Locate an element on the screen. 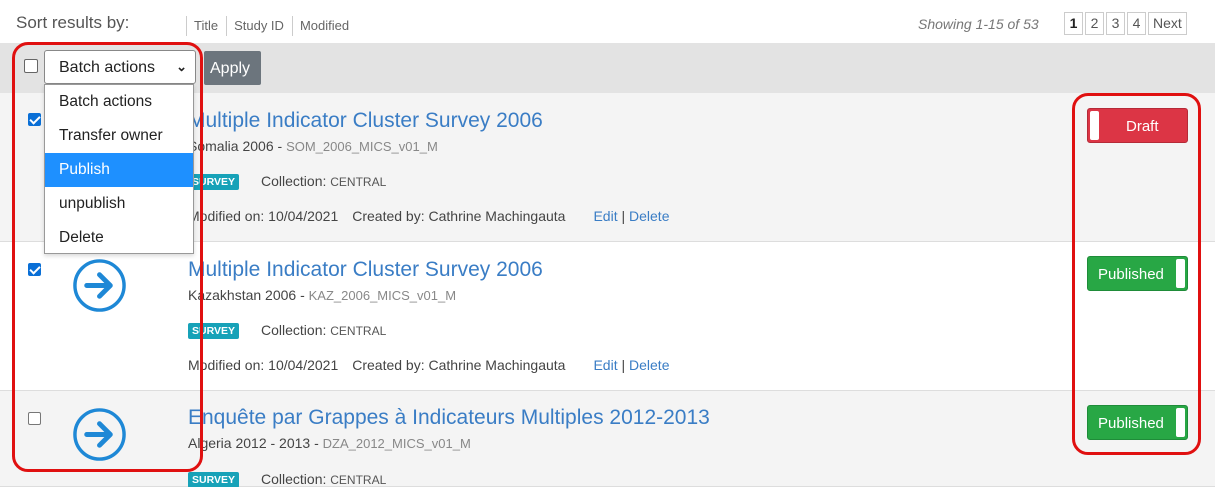  study-subtitle: Somalia 2006 - SOM_2006_MICS_v01_M is located at coordinates (313, 146).